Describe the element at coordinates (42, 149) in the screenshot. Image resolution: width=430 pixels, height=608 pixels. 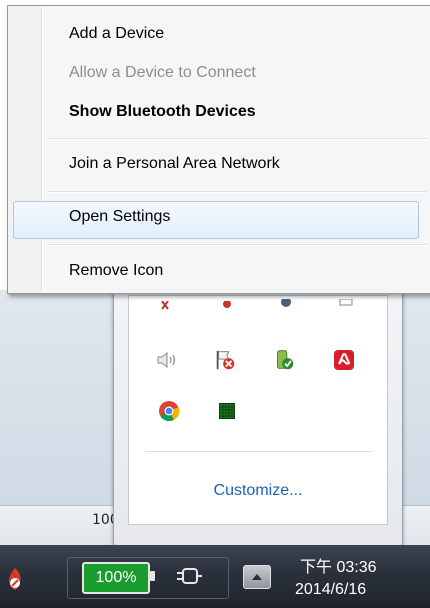
I see `menu-gutter-divider-highlight` at that location.